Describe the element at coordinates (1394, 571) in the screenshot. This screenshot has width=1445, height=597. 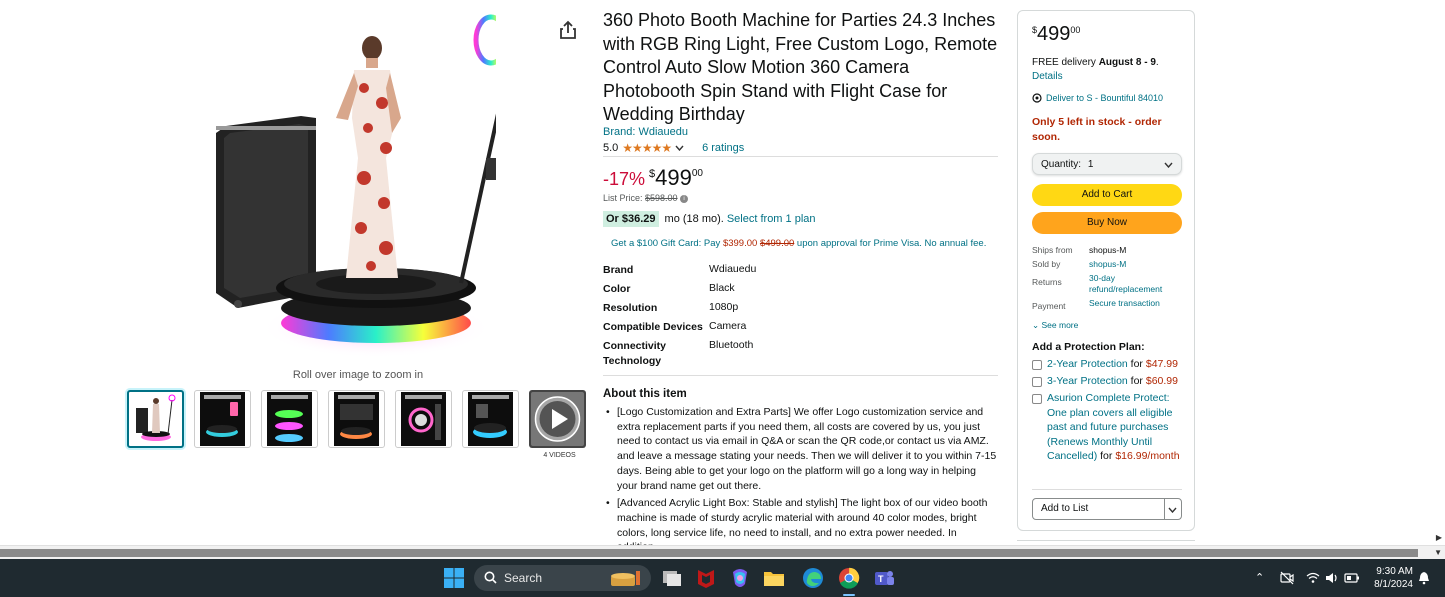
I see `clock-time: 9:30 AM` at that location.